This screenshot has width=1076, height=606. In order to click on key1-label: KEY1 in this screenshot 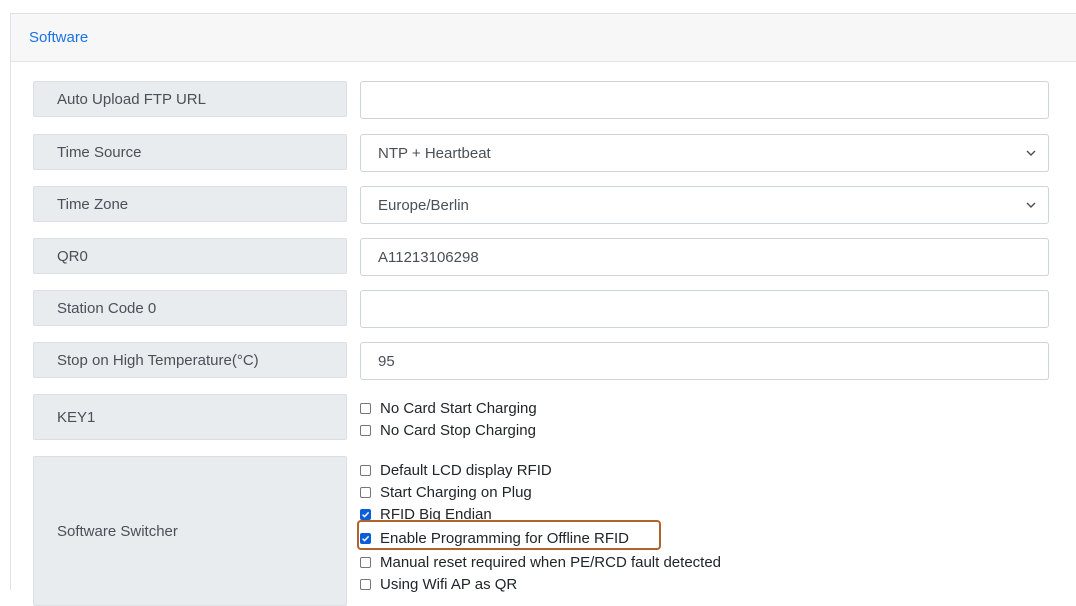, I will do `click(190, 417)`.